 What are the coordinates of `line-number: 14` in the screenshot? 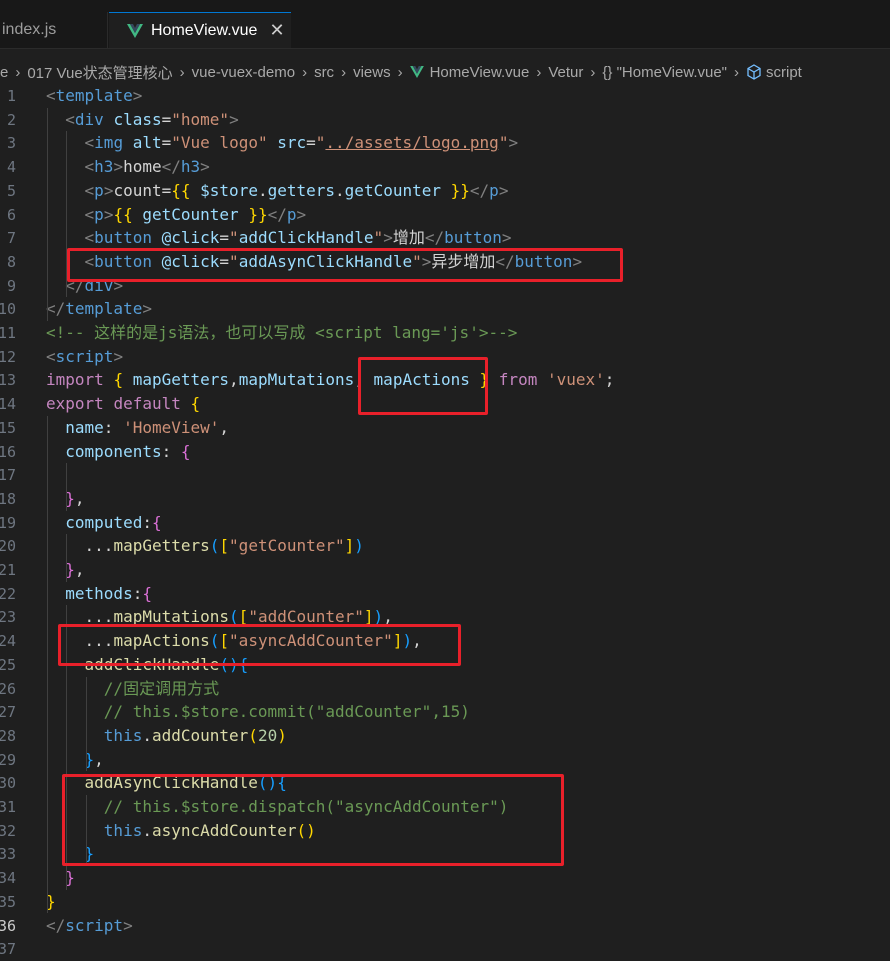 It's located at (8, 404).